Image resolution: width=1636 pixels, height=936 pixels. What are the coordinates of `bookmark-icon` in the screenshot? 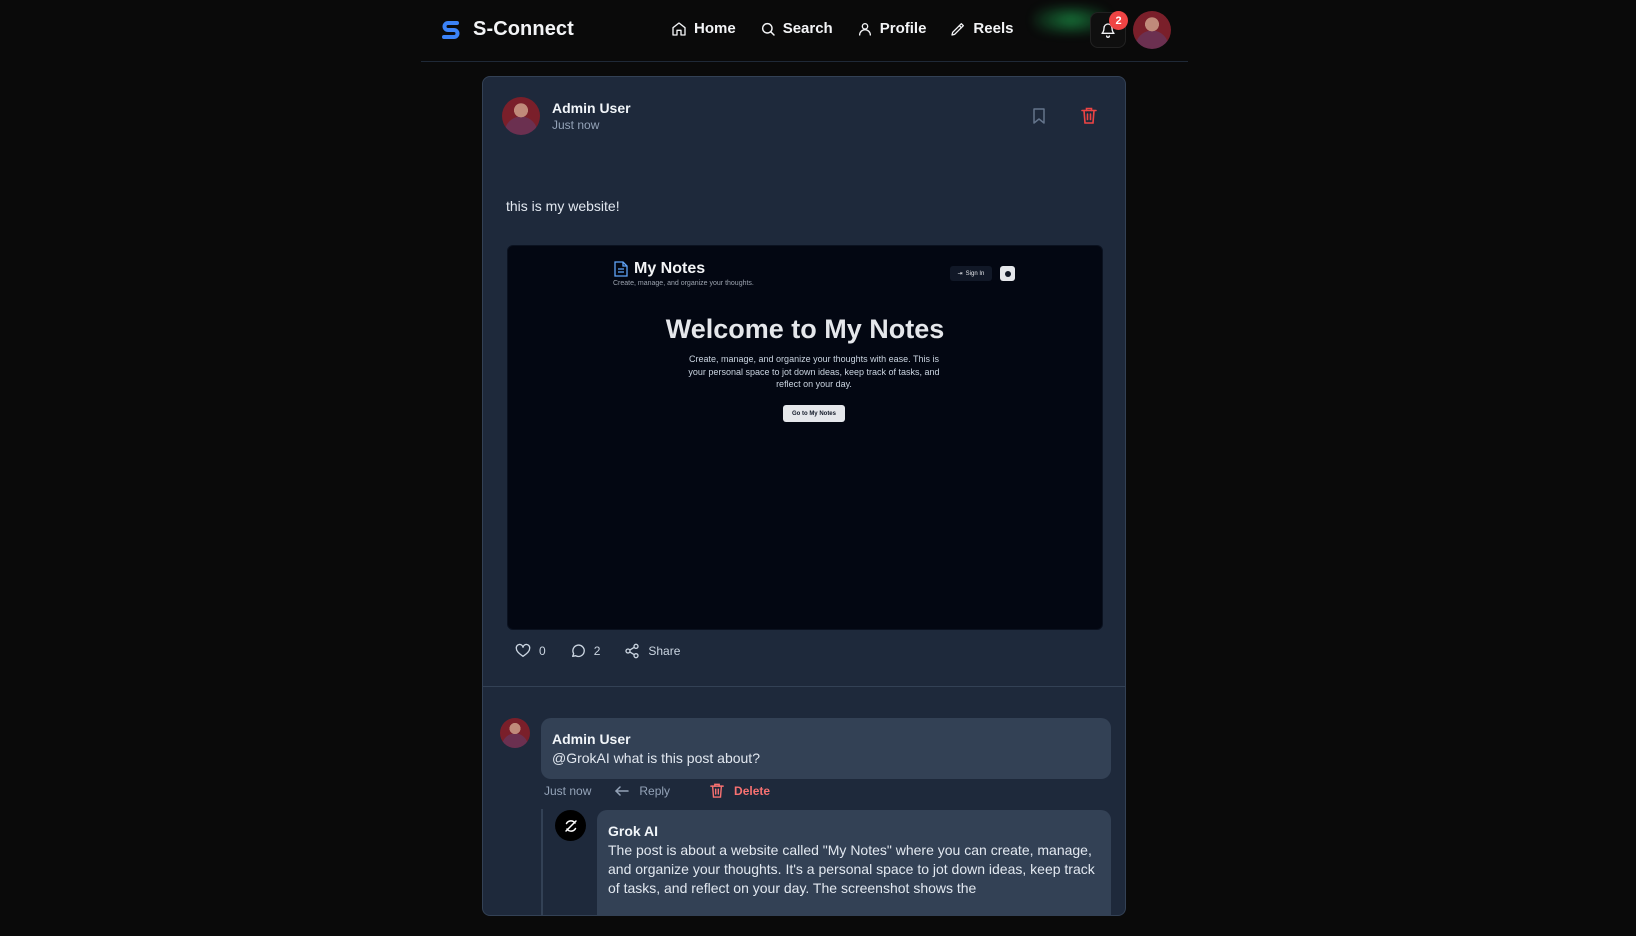 It's located at (1039, 116).